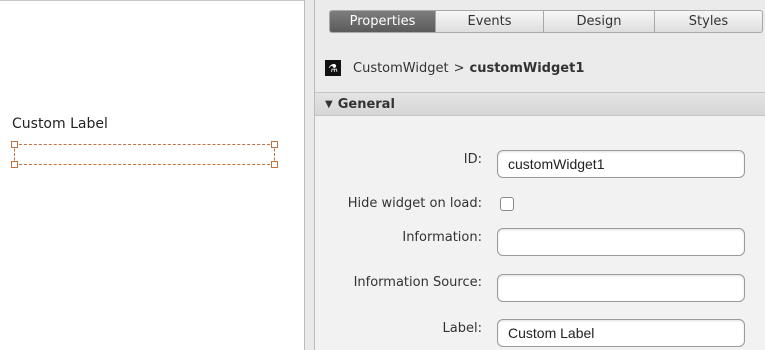 The image size is (765, 350). What do you see at coordinates (527, 68) in the screenshot?
I see `breadcrumb-widget-id: customWidget1` at bounding box center [527, 68].